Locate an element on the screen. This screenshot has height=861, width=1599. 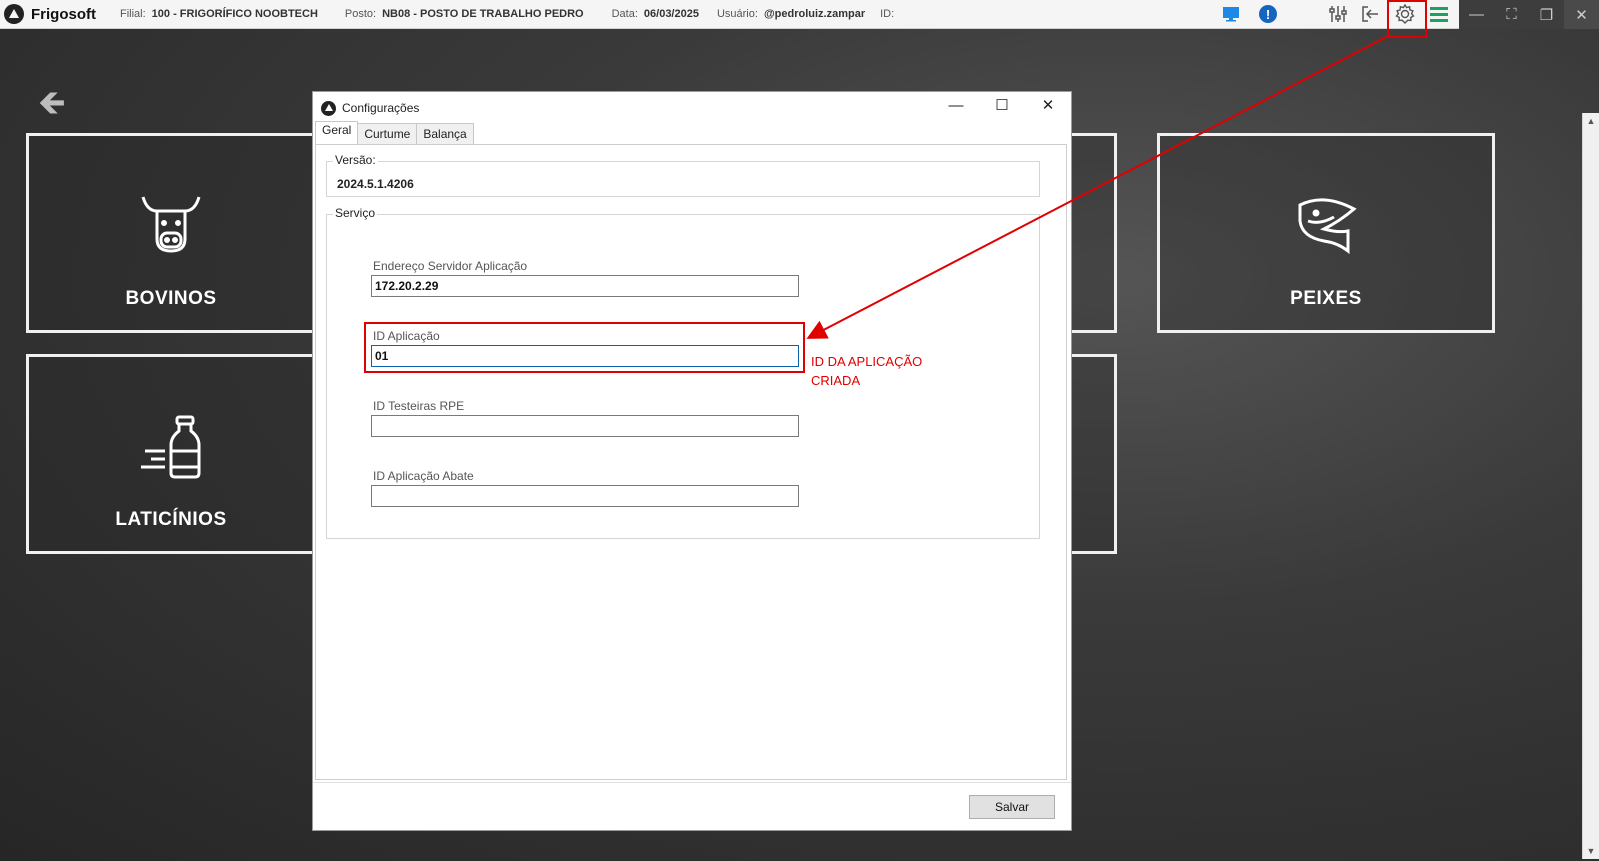
cow-icon is located at coordinates (171, 225).